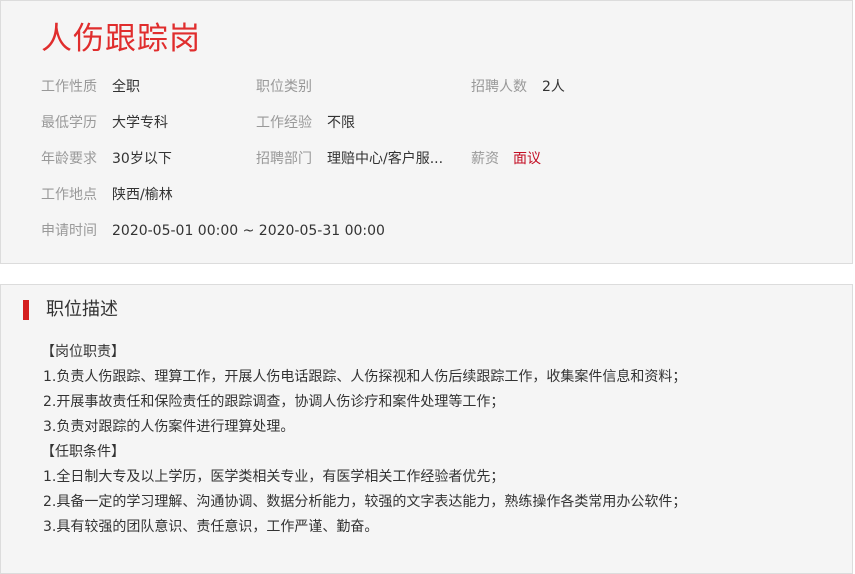 The width and height of the screenshot is (855, 574). What do you see at coordinates (142, 195) in the screenshot?
I see `location-value: 陕西/榆林` at bounding box center [142, 195].